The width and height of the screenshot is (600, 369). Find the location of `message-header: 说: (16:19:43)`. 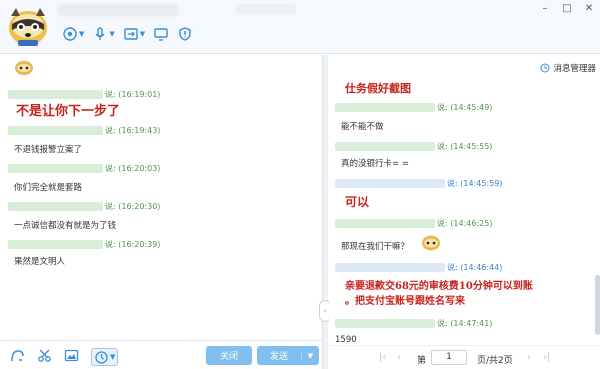

message-header: 说: (16:19:43) is located at coordinates (84, 130).